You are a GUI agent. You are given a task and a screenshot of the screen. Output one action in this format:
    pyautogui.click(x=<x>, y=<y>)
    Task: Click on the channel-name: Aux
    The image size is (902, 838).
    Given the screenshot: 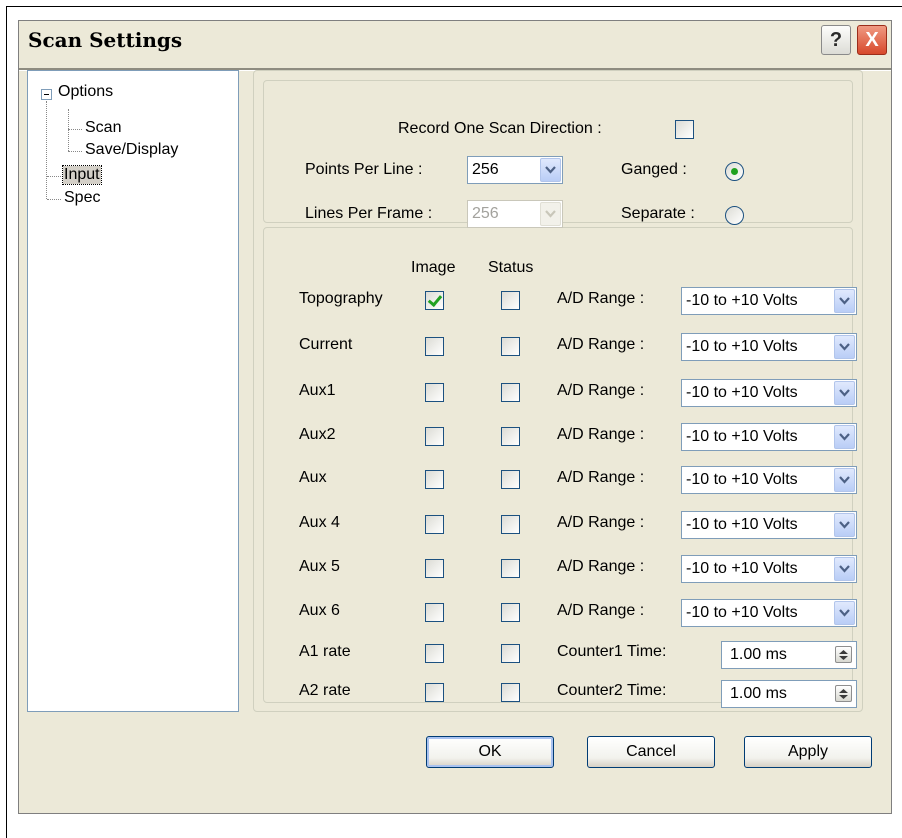 What is the action you would take?
    pyautogui.click(x=313, y=477)
    